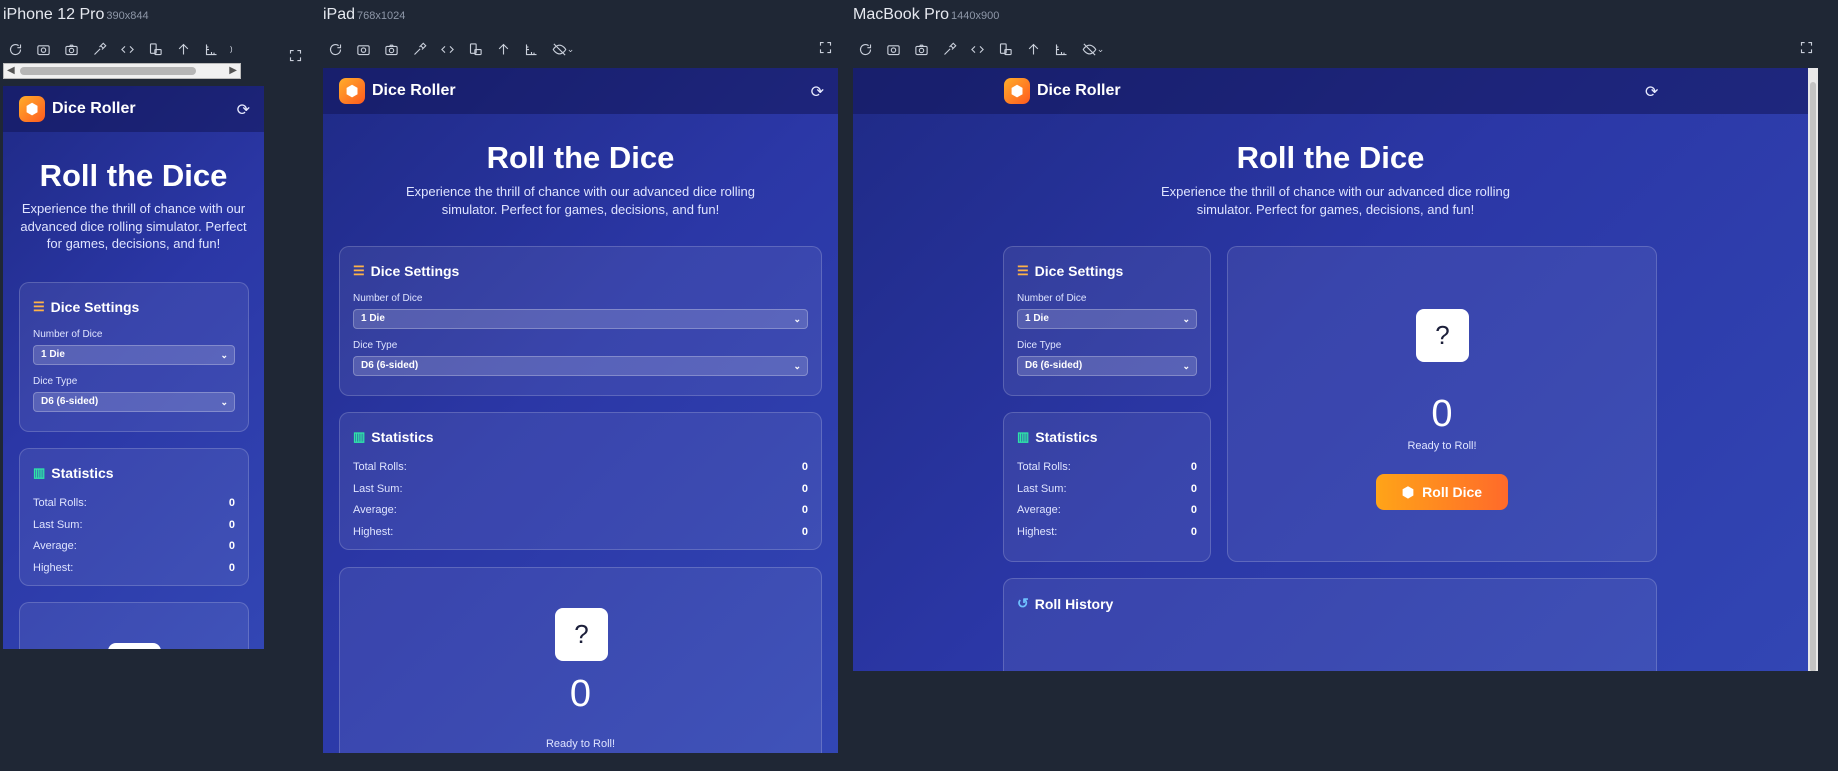 The image size is (1838, 771). What do you see at coordinates (364, 14) in the screenshot?
I see `device-label-ipad: iPad 768x1024` at bounding box center [364, 14].